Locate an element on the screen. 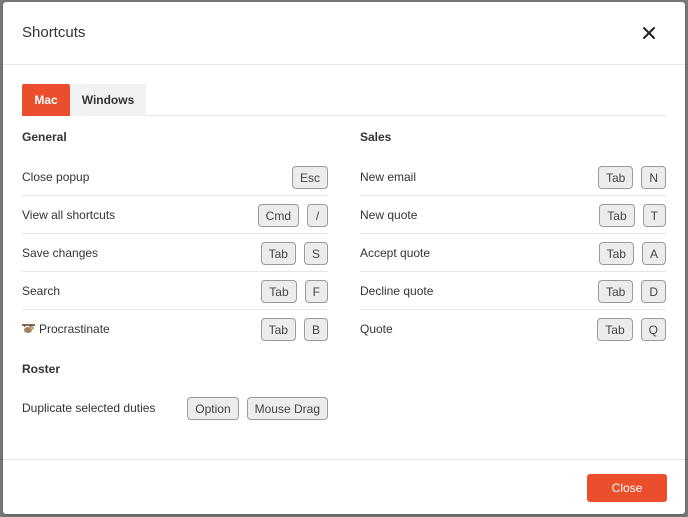 Image resolution: width=688 pixels, height=517 pixels. shortcut-label: Save changes is located at coordinates (60, 253).